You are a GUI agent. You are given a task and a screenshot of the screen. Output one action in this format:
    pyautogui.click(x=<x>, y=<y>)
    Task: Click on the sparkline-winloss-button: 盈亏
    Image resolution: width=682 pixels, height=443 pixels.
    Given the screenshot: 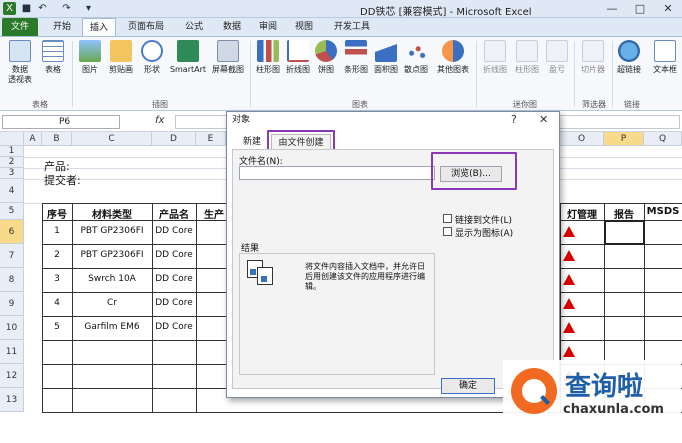 What is the action you would take?
    pyautogui.click(x=557, y=57)
    